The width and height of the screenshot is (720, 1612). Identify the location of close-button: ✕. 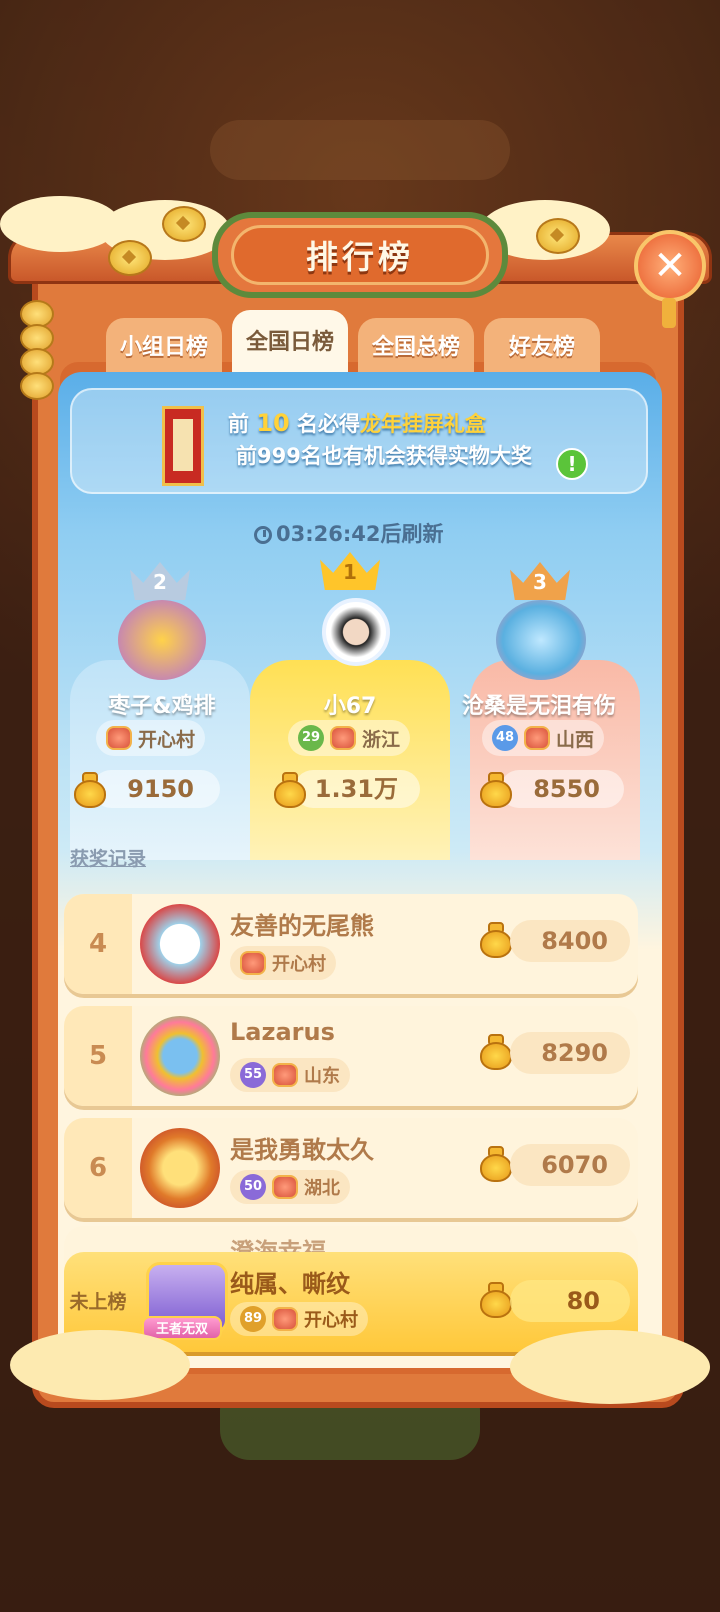
(670, 266).